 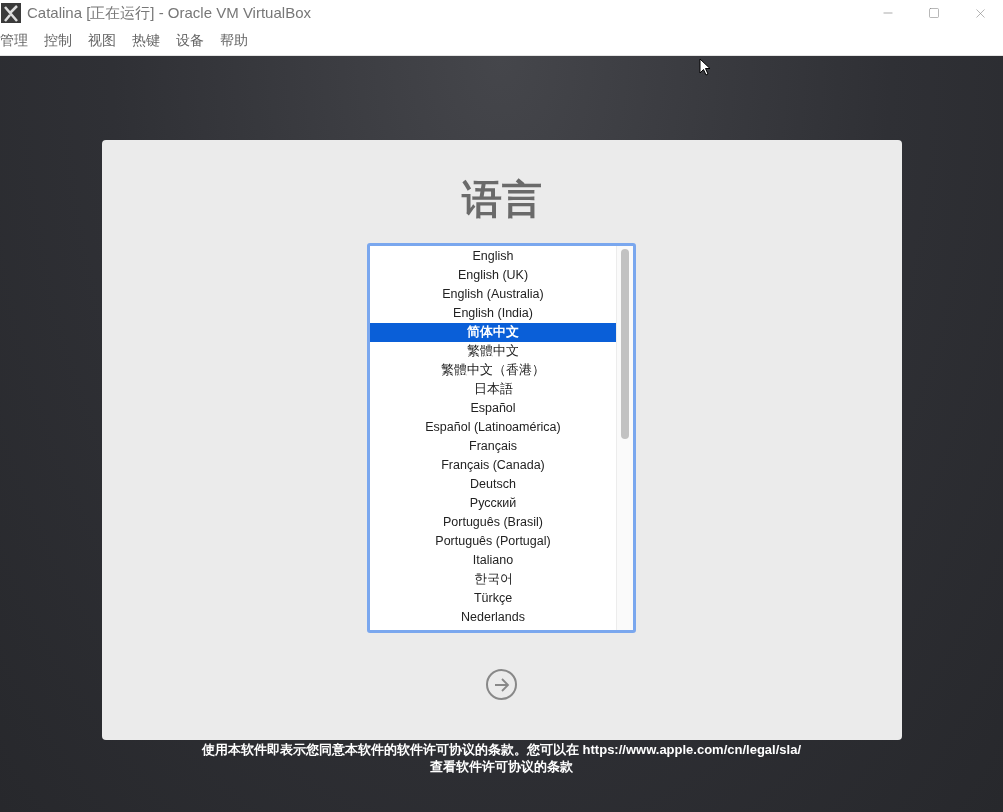 I want to click on language-option: Español, so click(x=493, y=408).